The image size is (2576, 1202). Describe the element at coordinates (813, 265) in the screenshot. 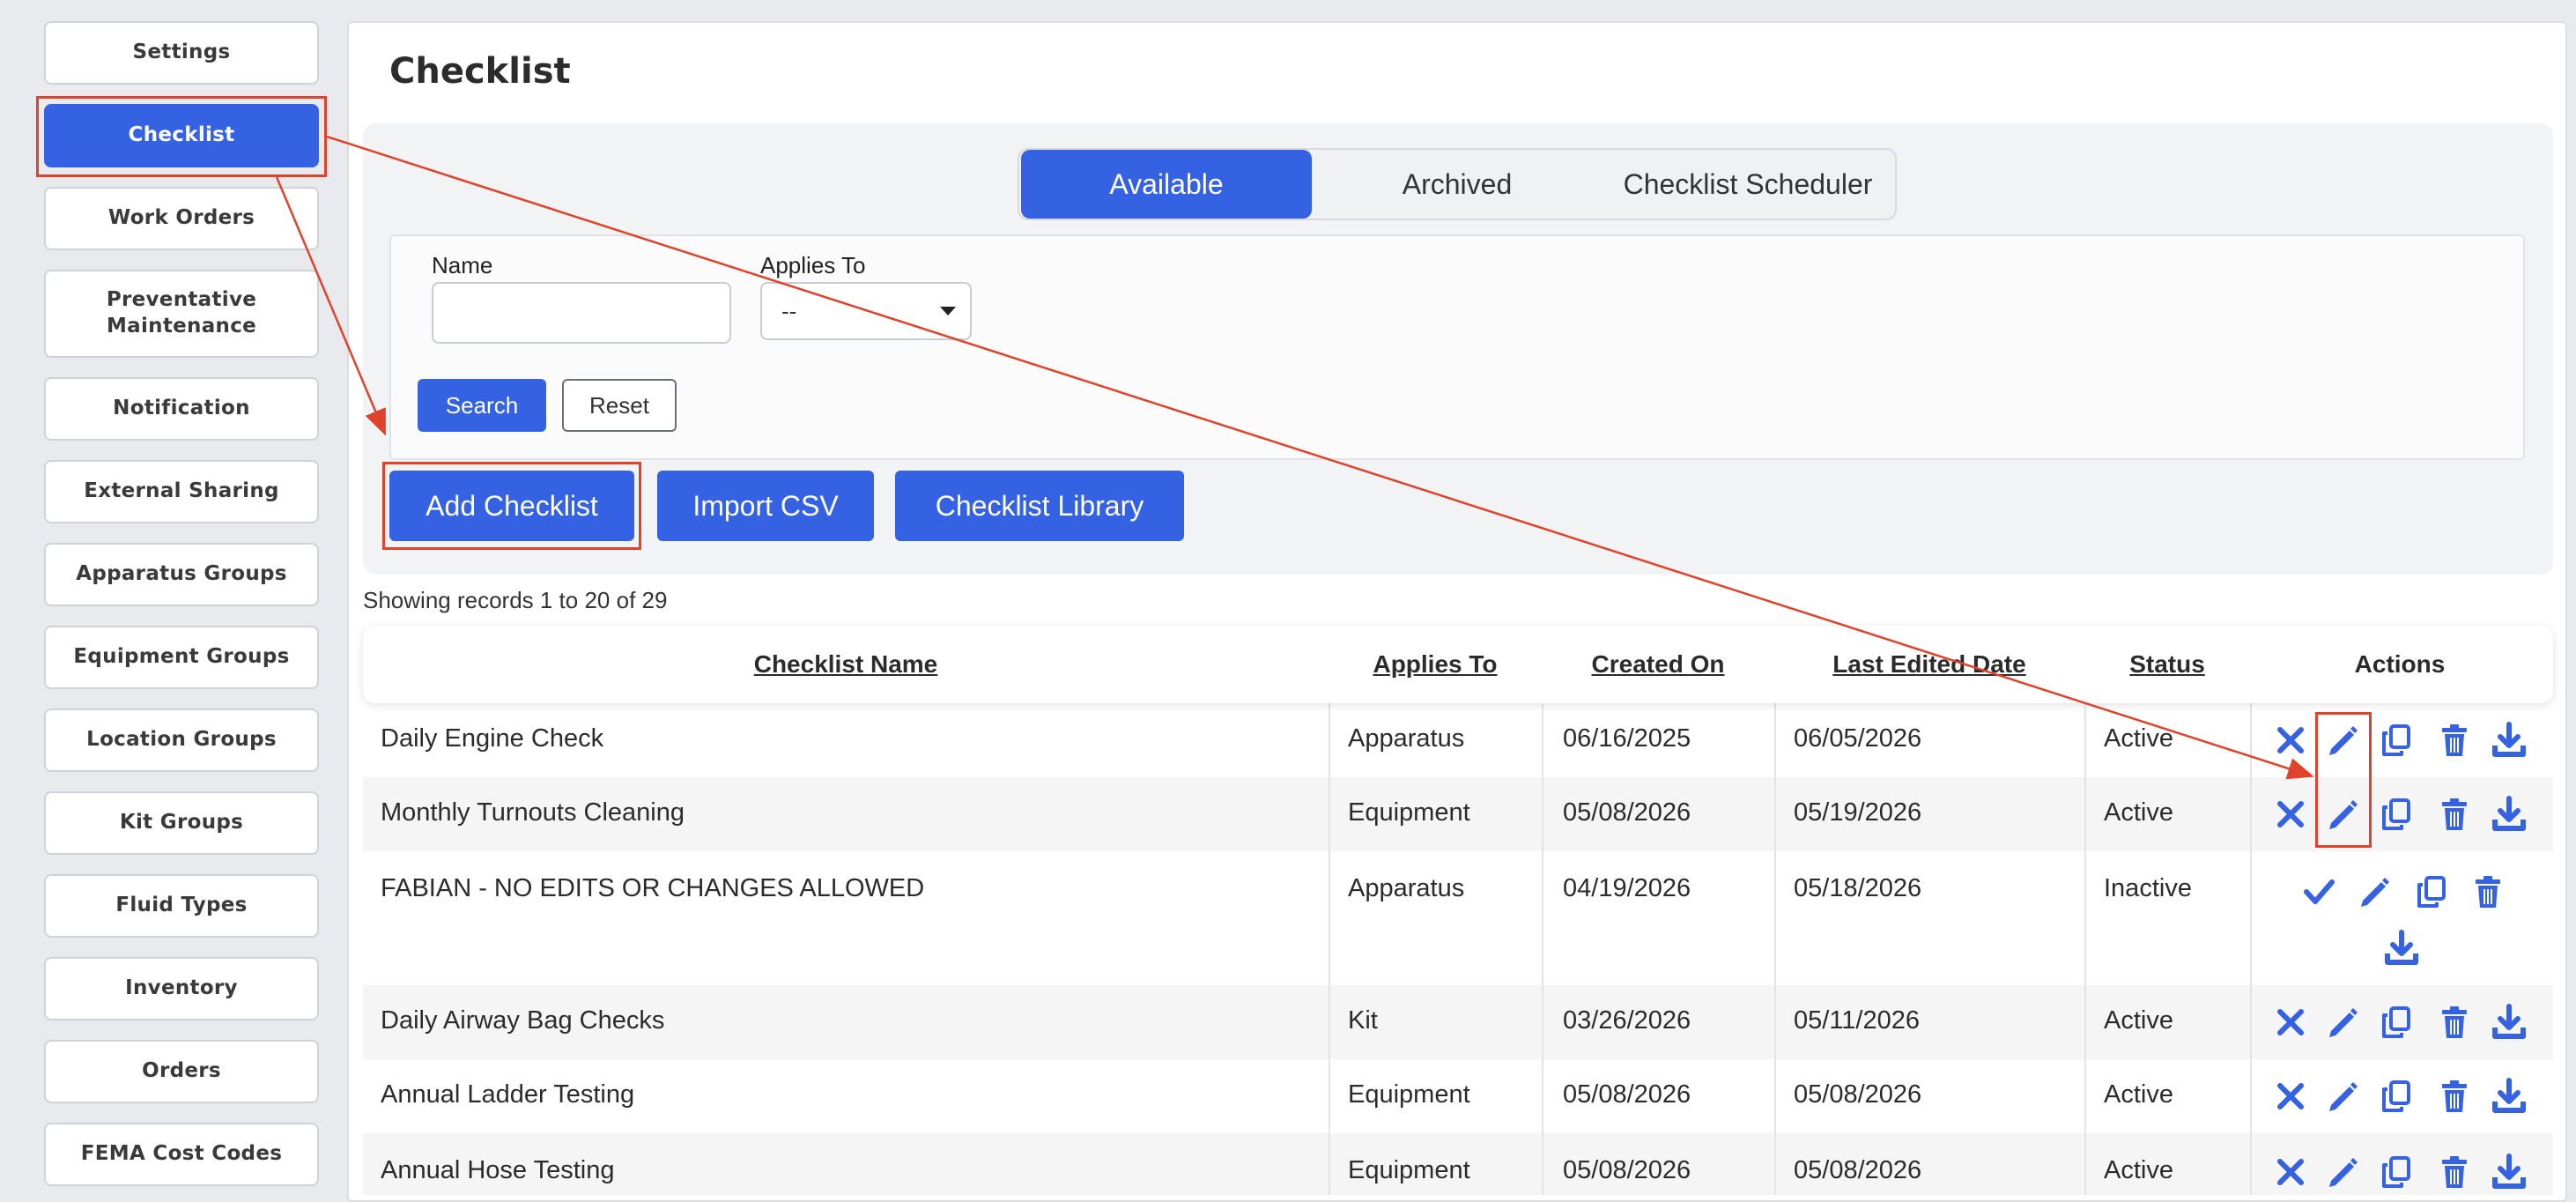

I see `applies-to-label: Applies To` at that location.